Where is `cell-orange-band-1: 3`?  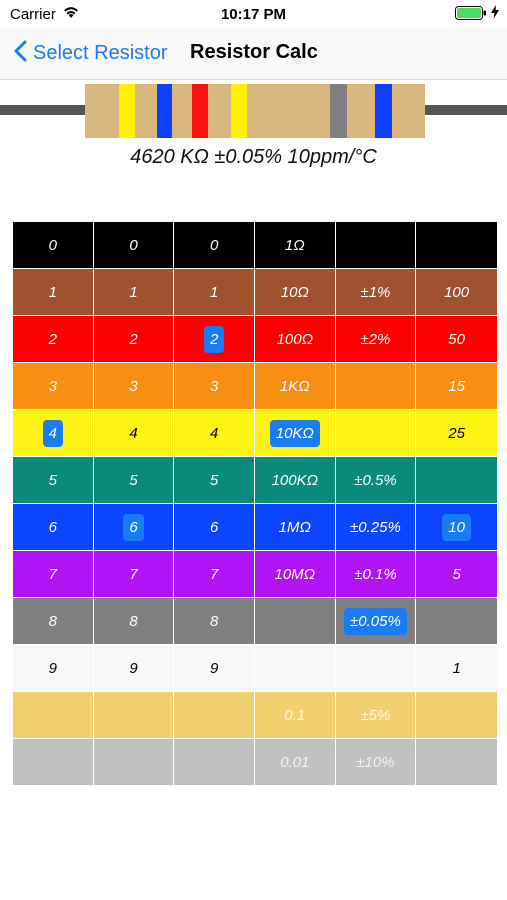 cell-orange-band-1: 3 is located at coordinates (53, 386).